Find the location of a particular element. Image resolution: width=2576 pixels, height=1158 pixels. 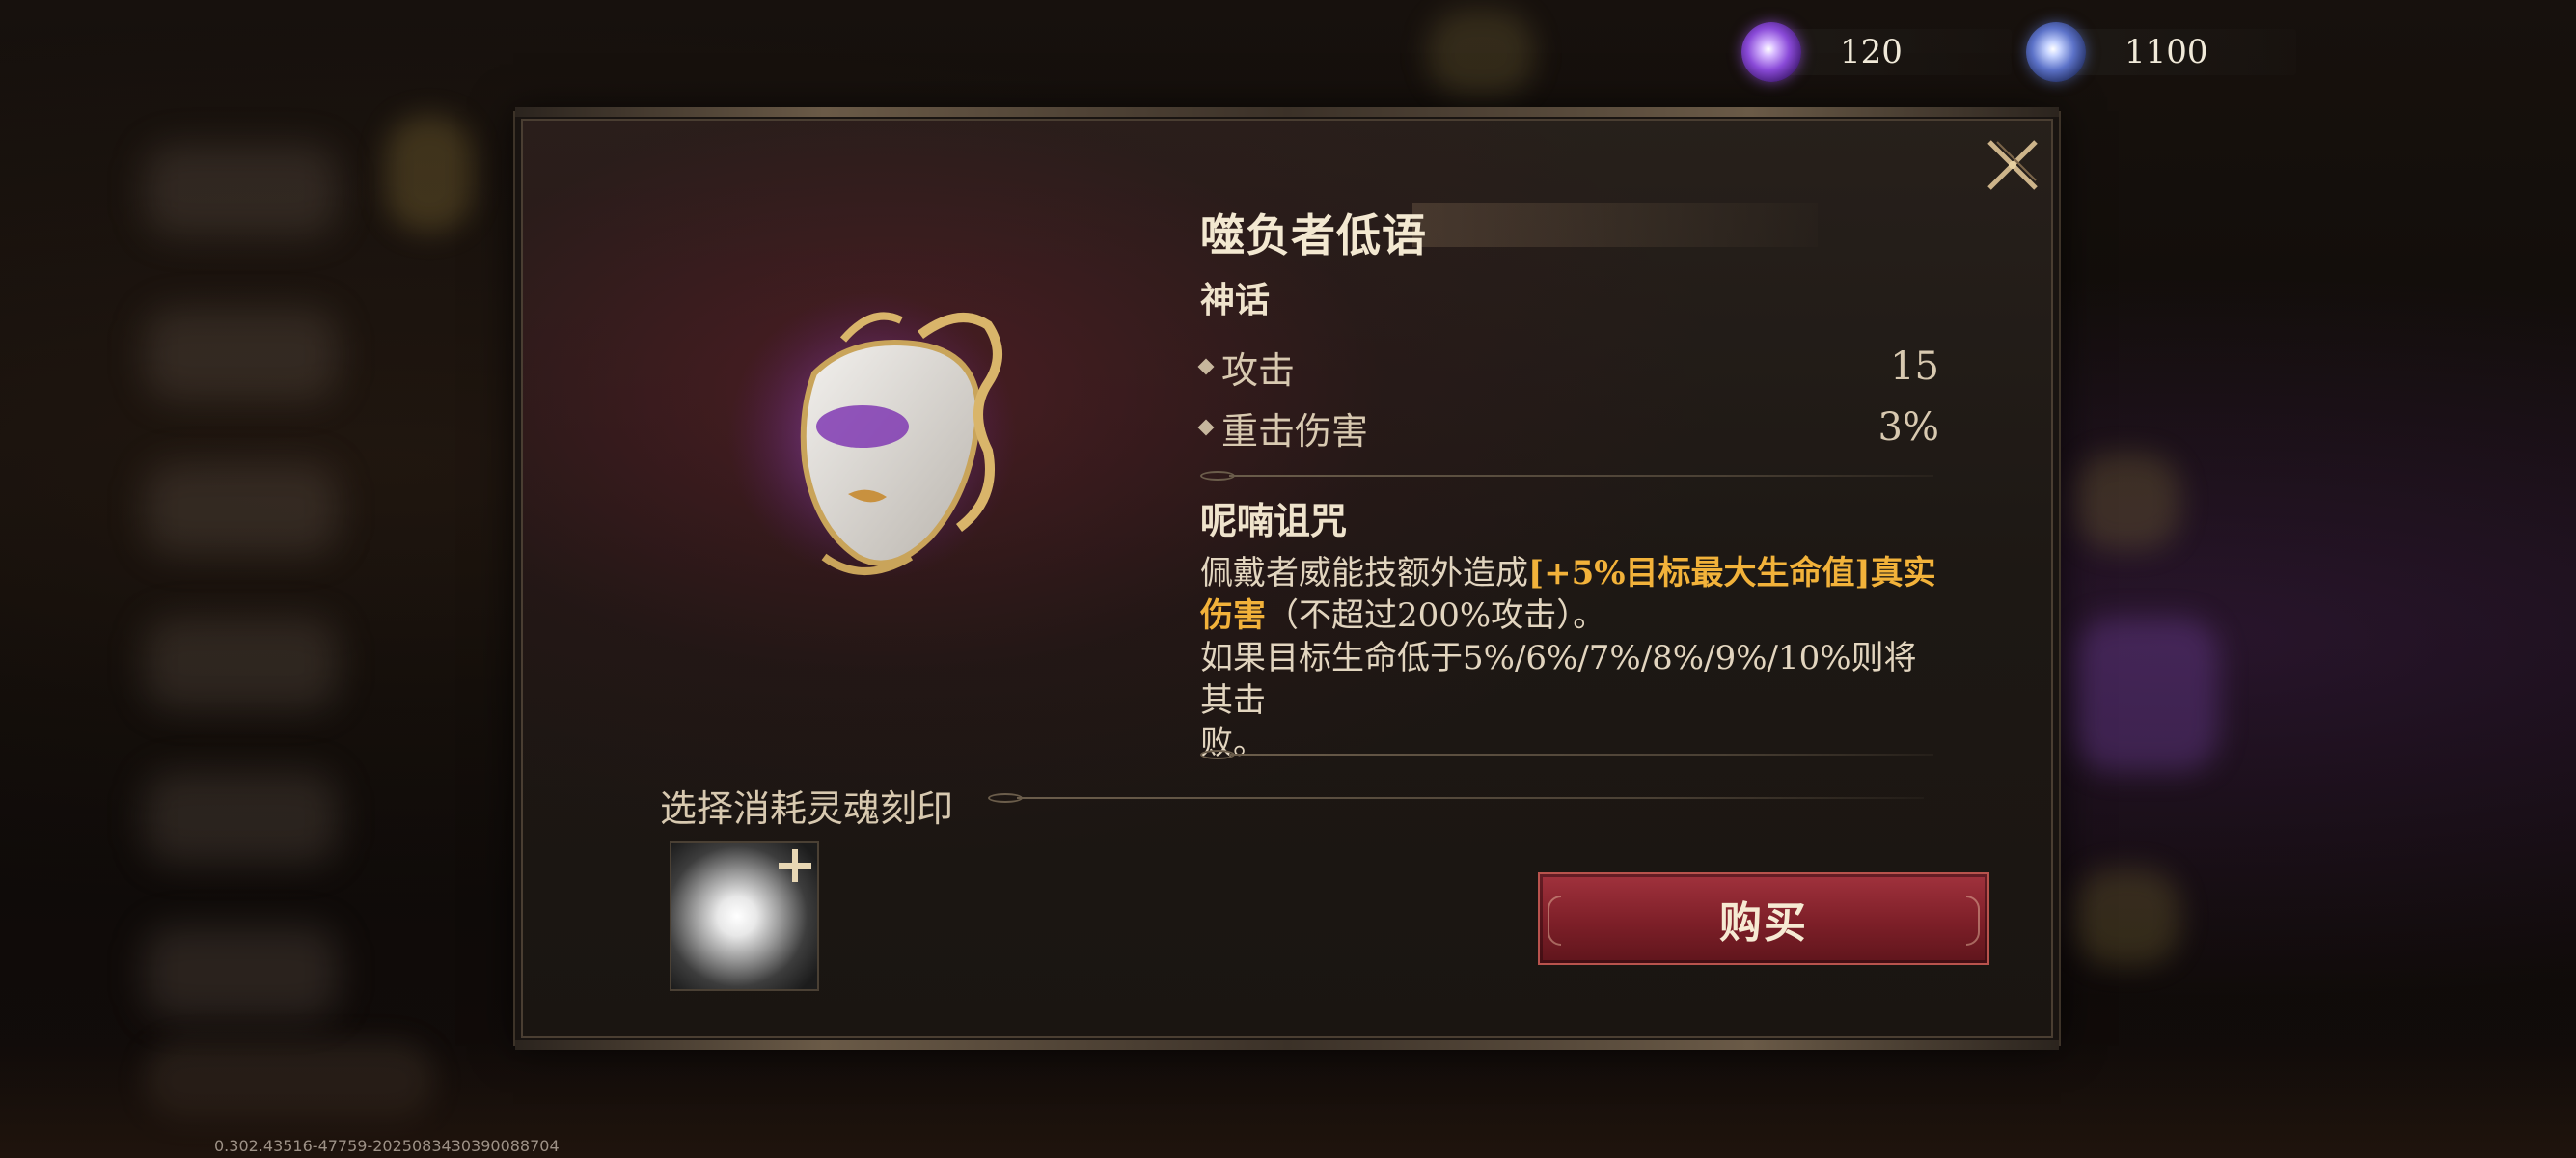

currency-purple: 120 is located at coordinates (1877, 52).